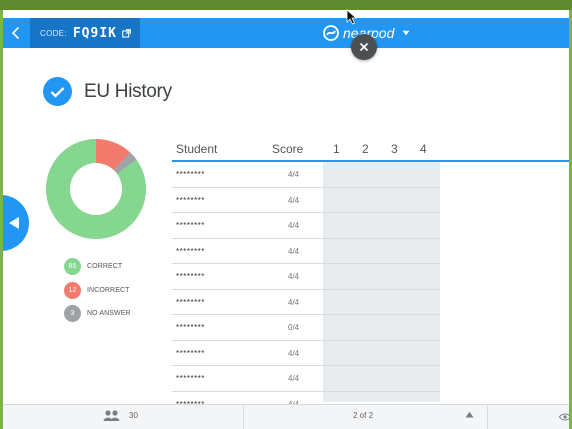 The image size is (572, 429). I want to click on students-connected: 30, so click(120, 415).